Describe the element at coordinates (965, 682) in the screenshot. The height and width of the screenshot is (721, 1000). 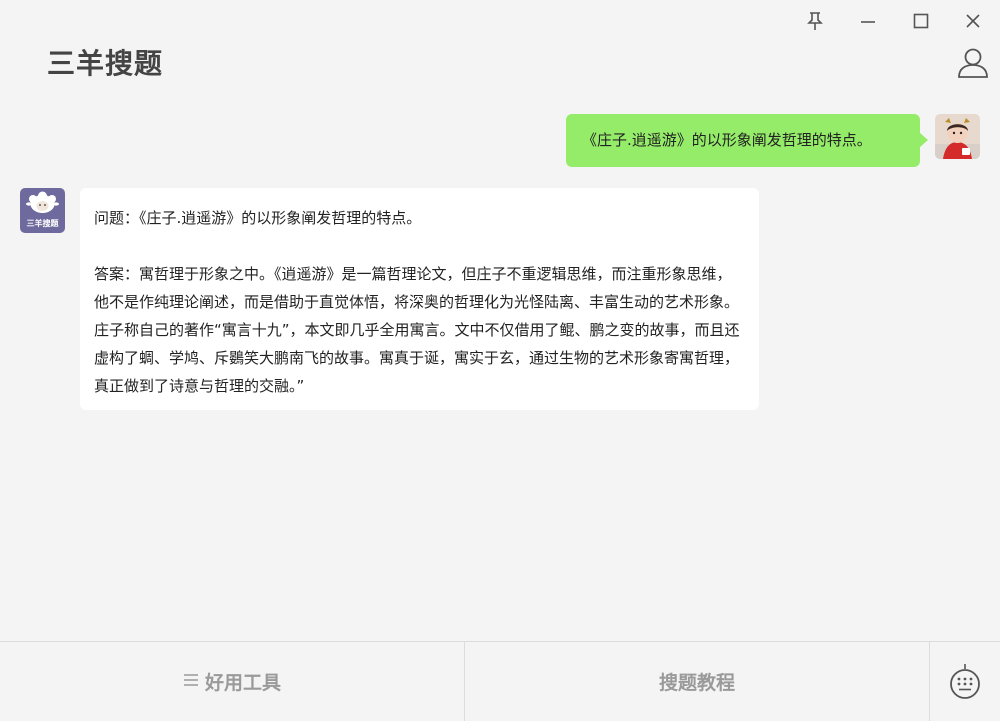
I see `keyboard-icon` at that location.